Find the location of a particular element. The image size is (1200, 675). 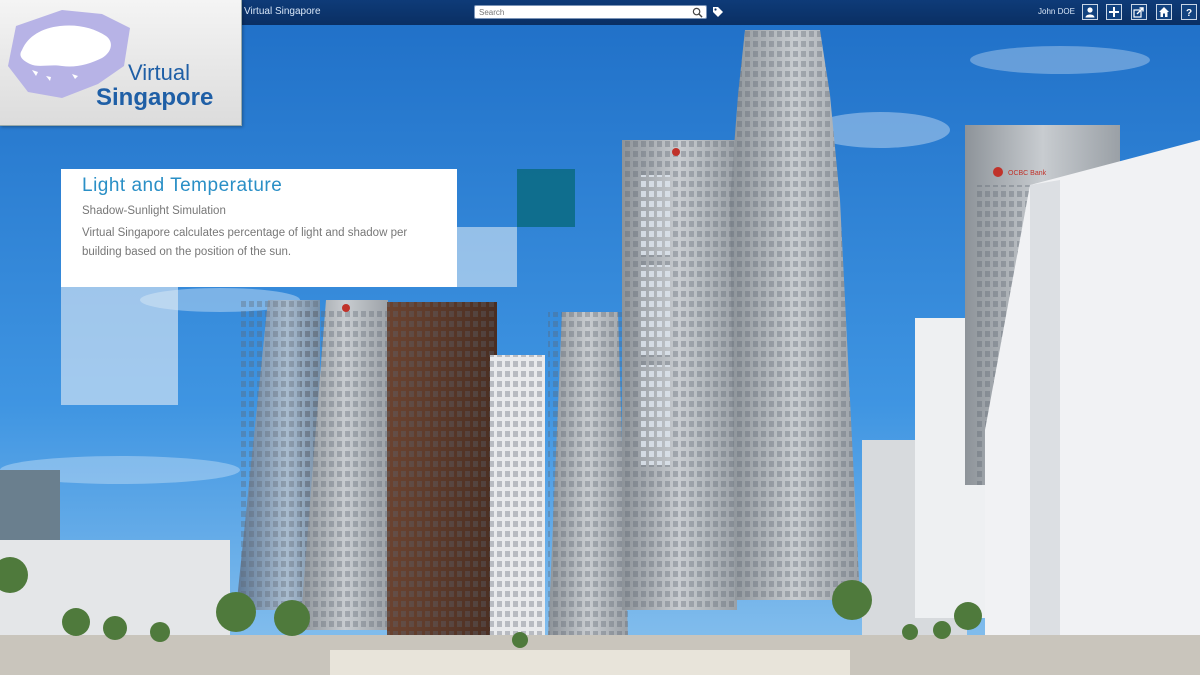

app-title: Virtual Singapore is located at coordinates (282, 11).